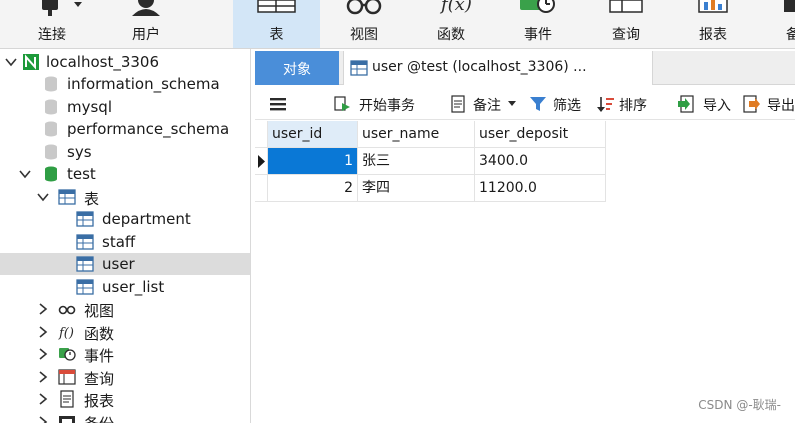 The width and height of the screenshot is (795, 423). I want to click on column-header: user_deposit, so click(540, 134).